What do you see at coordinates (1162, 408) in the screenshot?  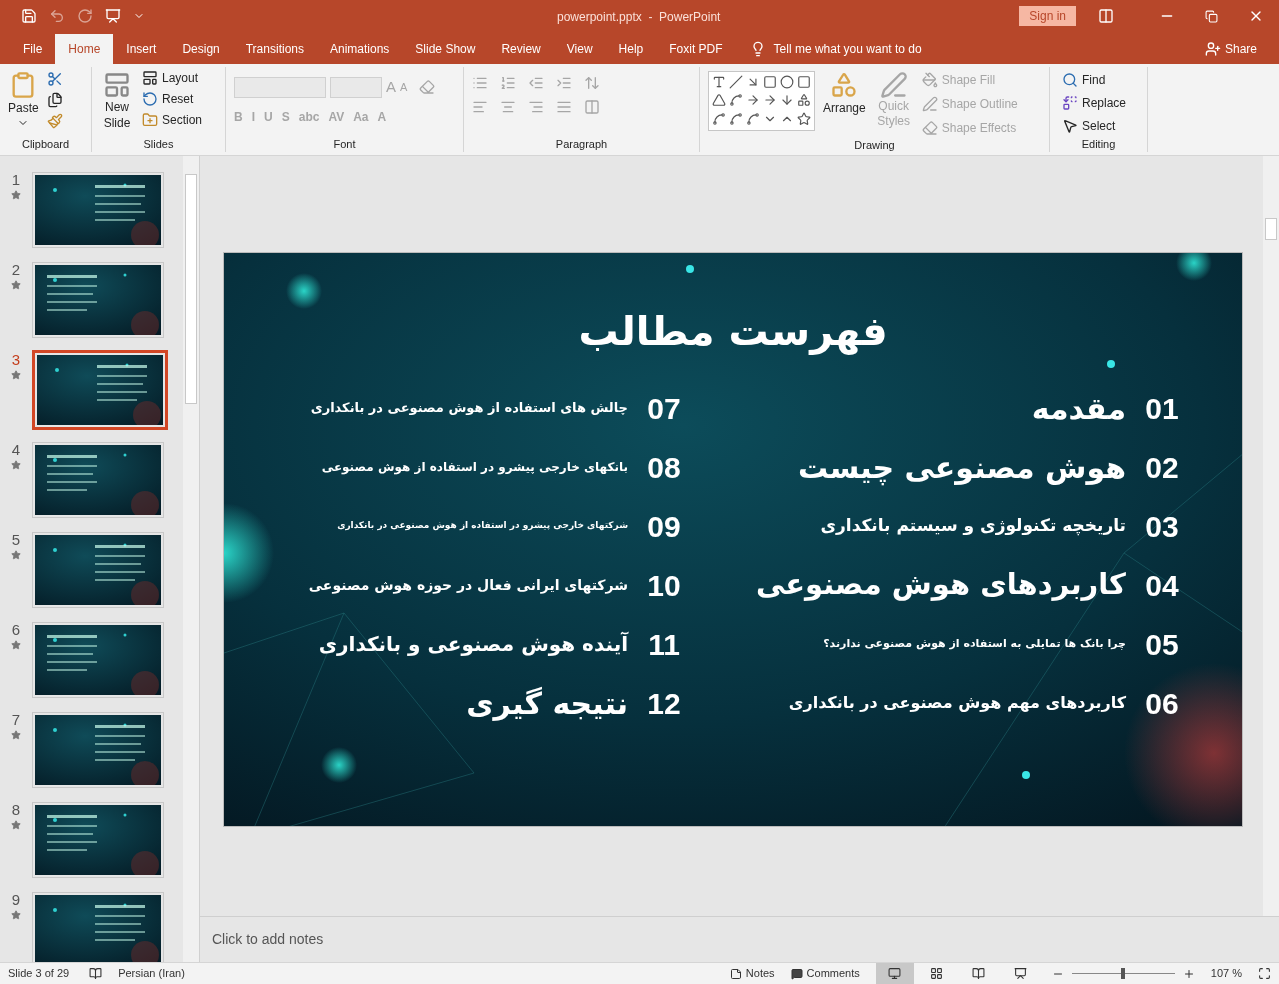 I see `item-number: 01` at bounding box center [1162, 408].